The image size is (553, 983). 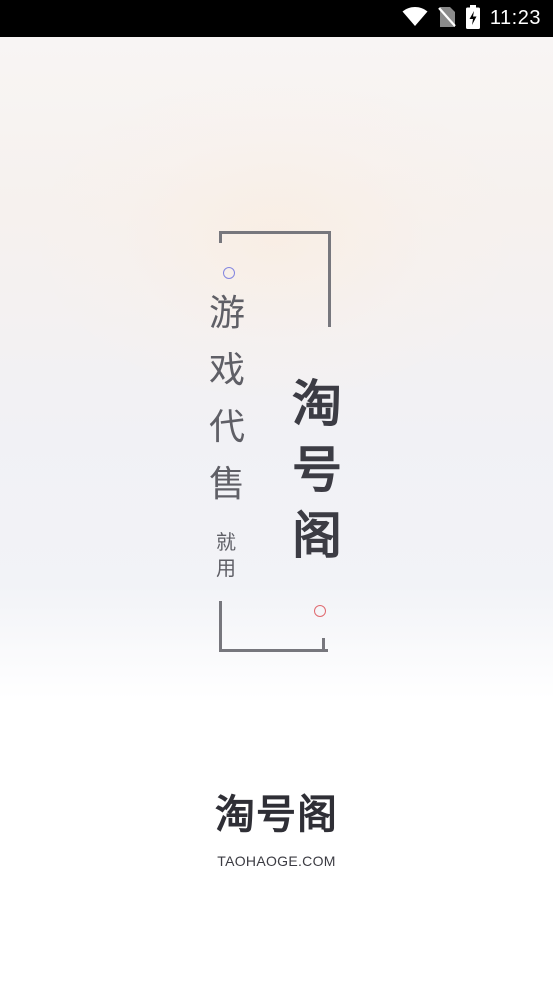 What do you see at coordinates (317, 404) in the screenshot?
I see `brand-char: 淘` at bounding box center [317, 404].